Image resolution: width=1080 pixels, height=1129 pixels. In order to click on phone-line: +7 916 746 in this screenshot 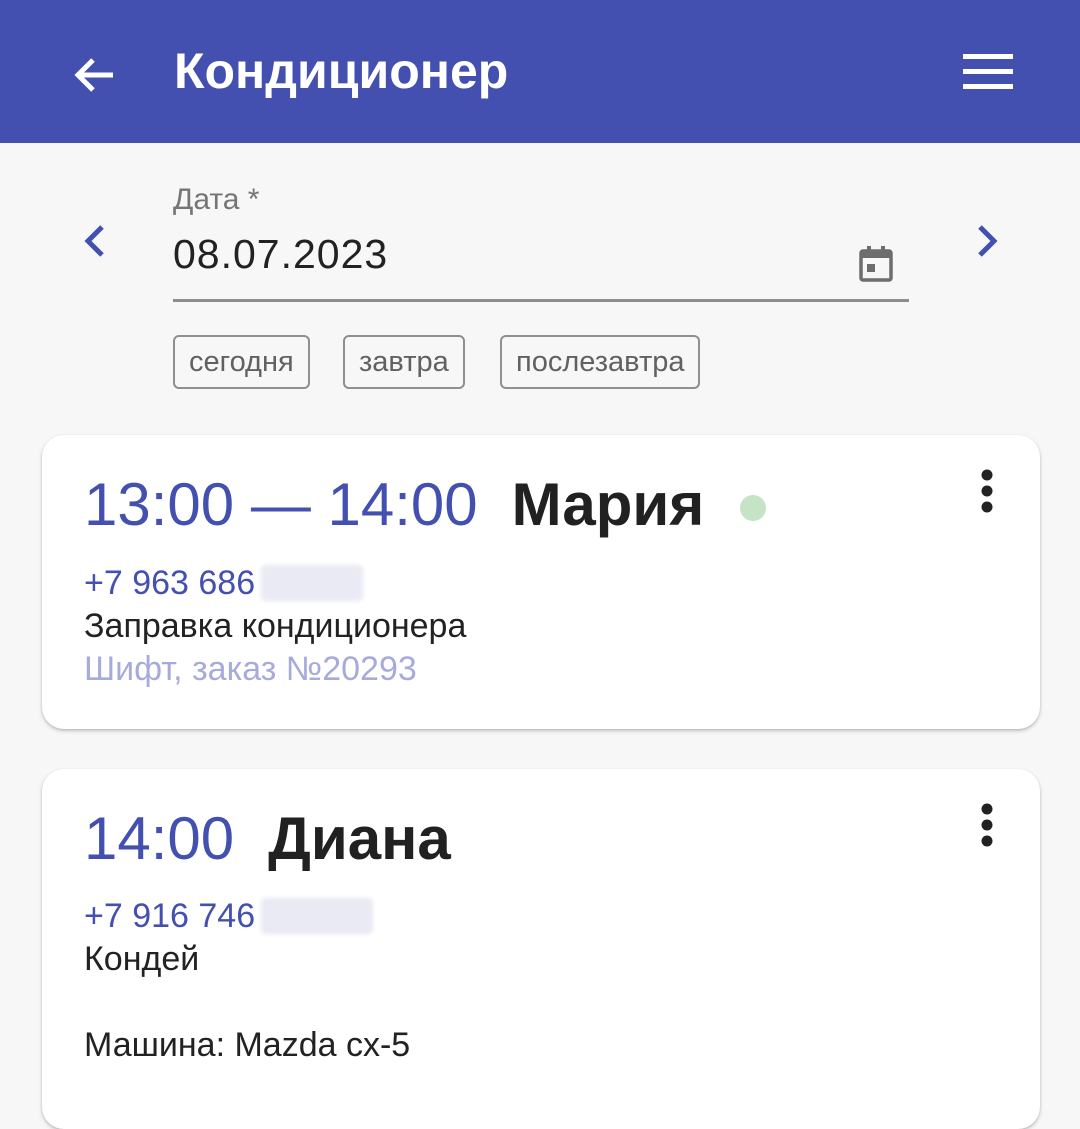, I will do `click(229, 916)`.